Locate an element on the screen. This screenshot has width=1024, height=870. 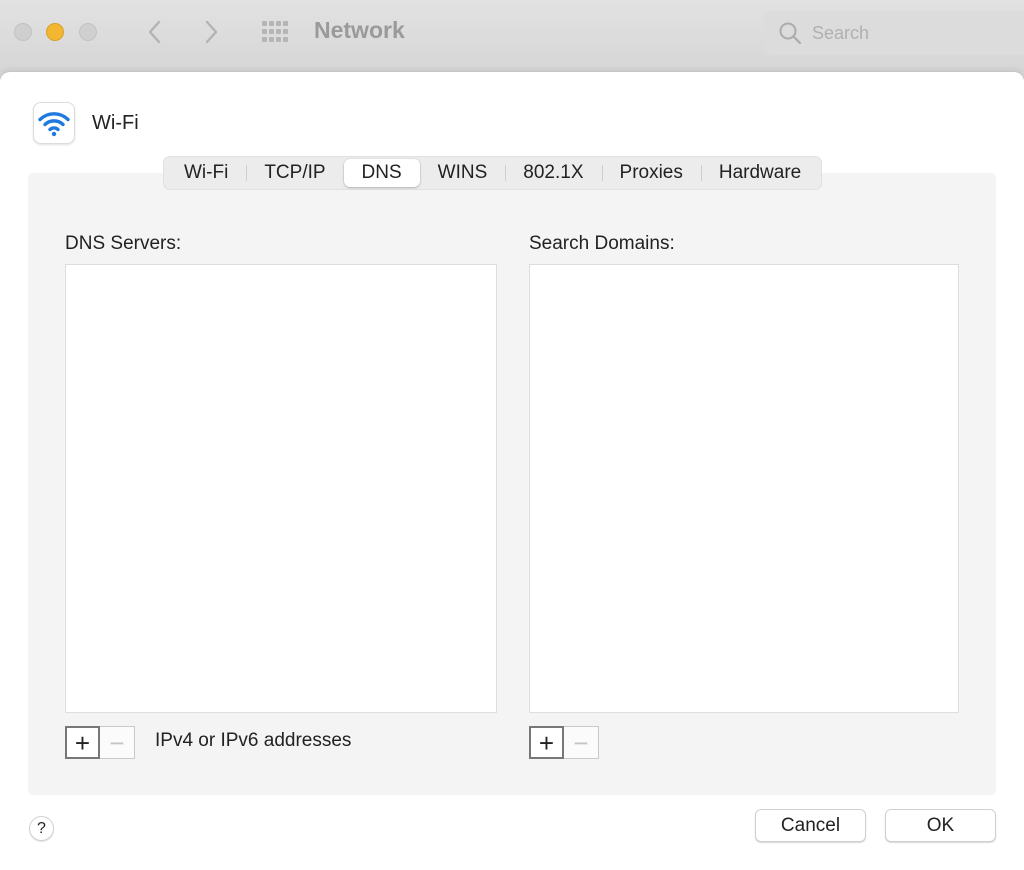
tab-8021x: 802.1X is located at coordinates (553, 173).